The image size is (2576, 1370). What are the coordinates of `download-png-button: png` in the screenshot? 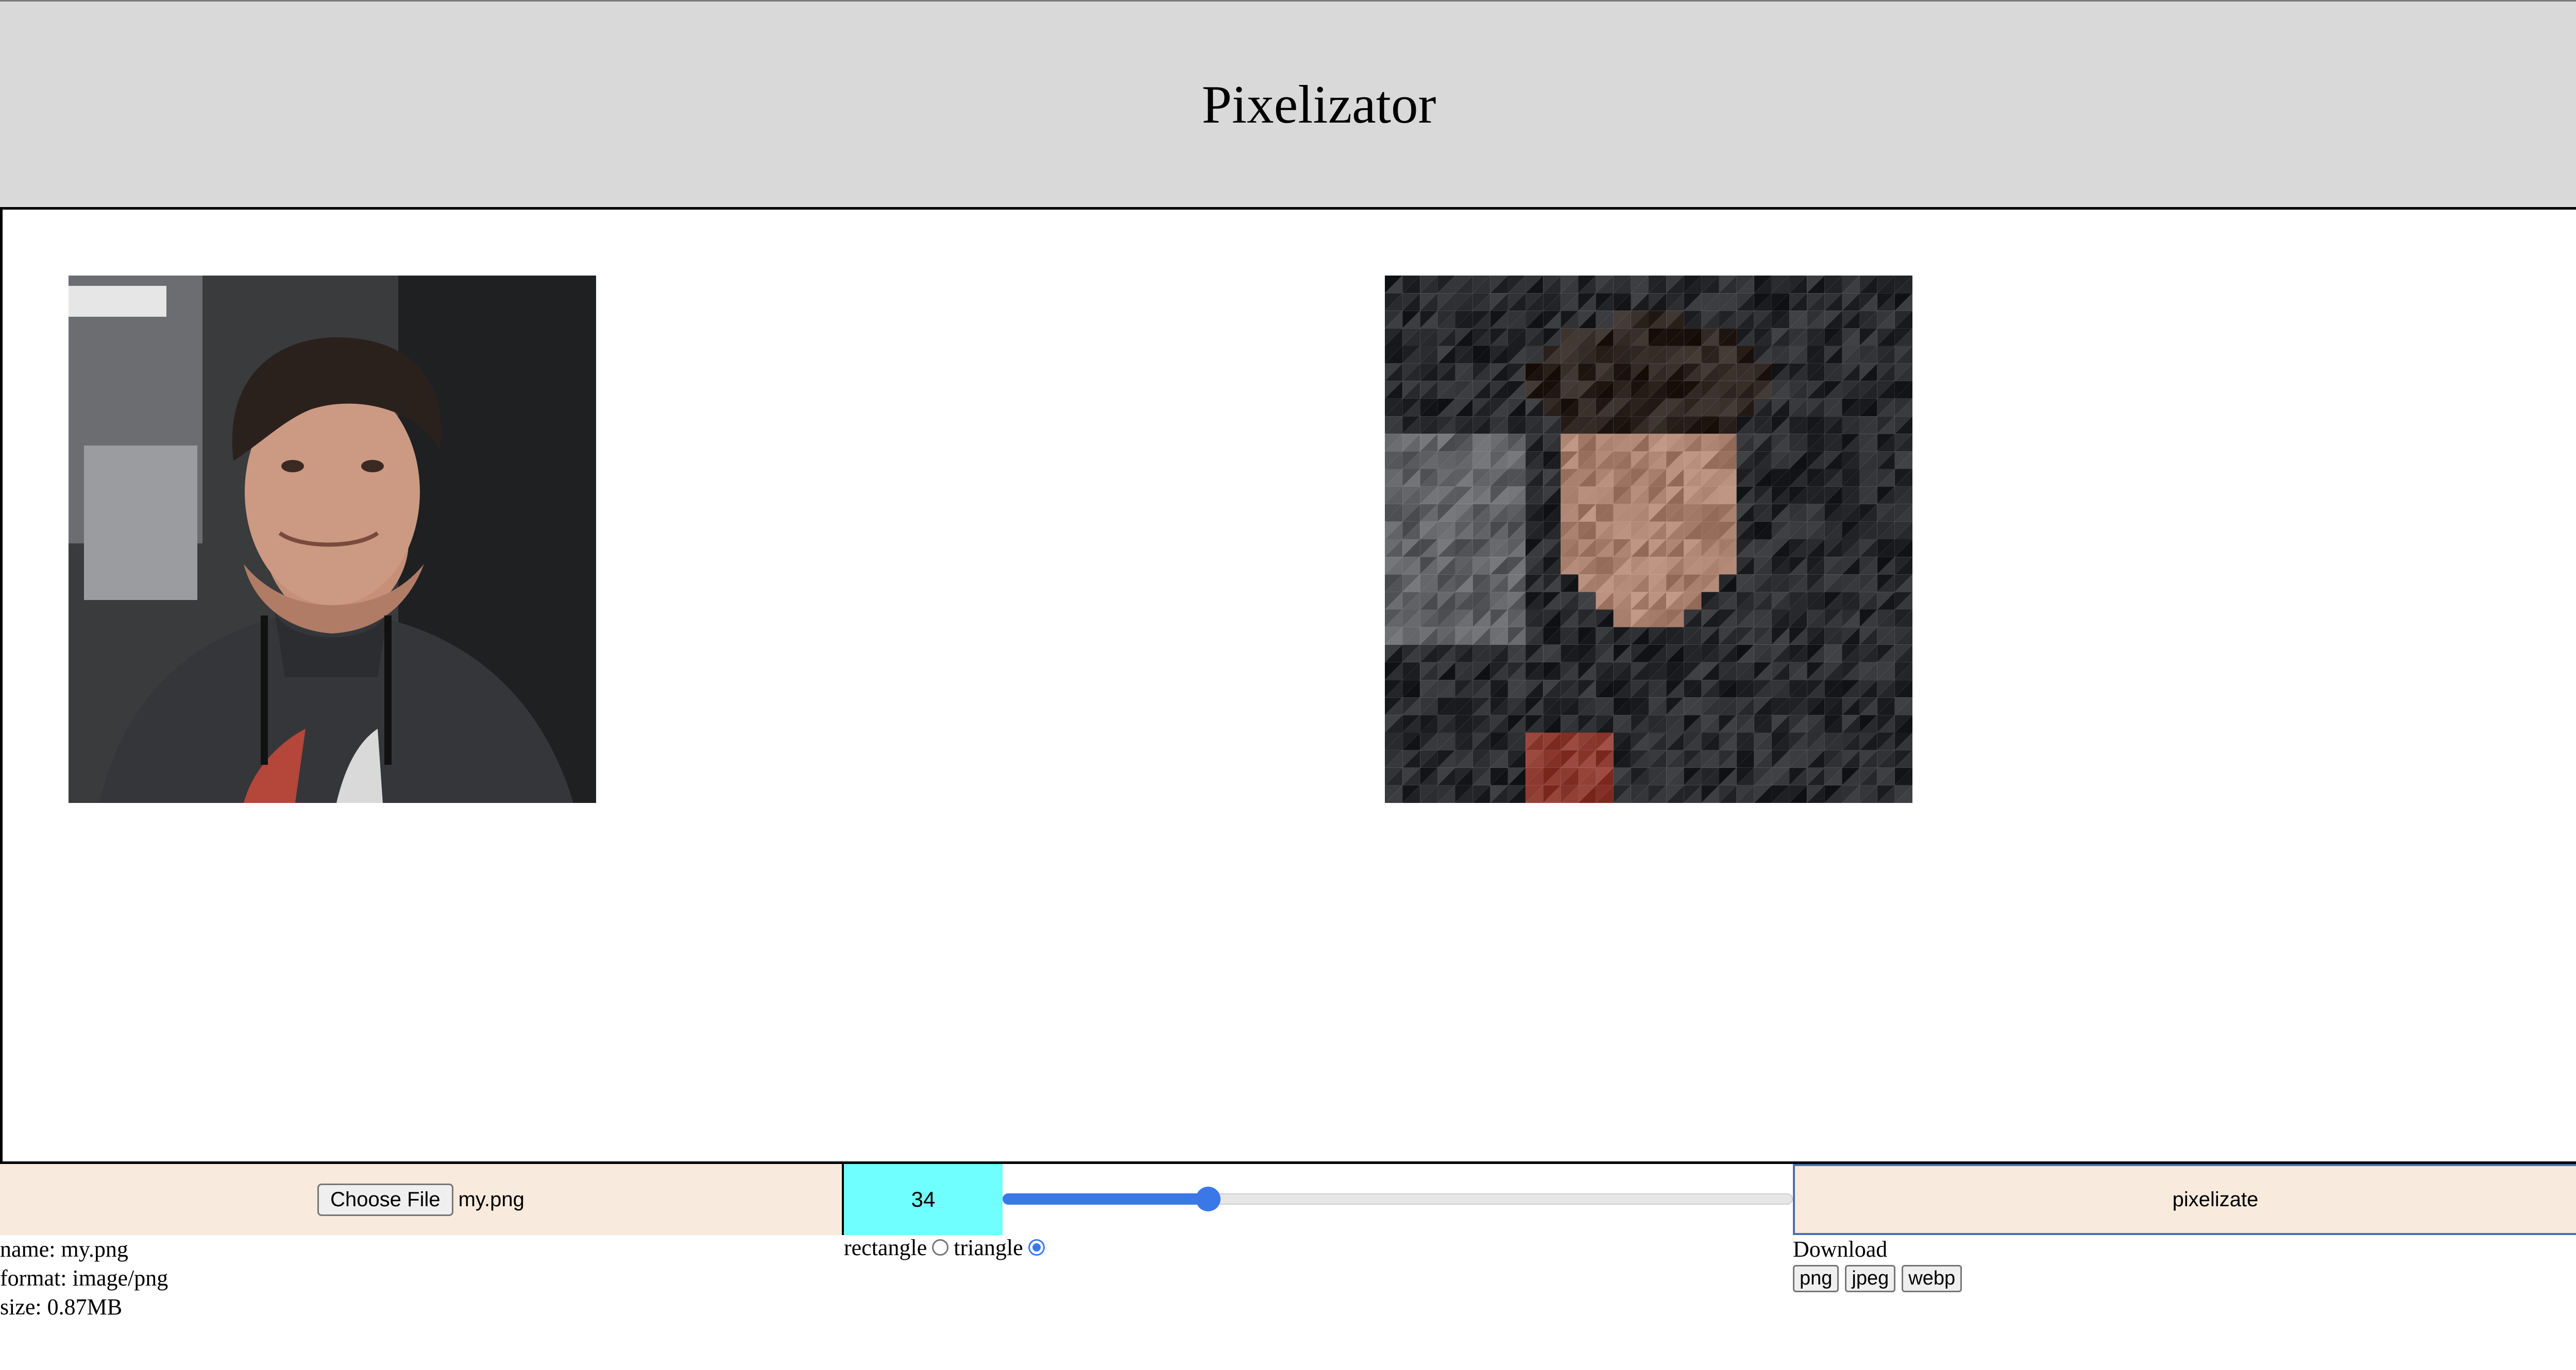 It's located at (1816, 1278).